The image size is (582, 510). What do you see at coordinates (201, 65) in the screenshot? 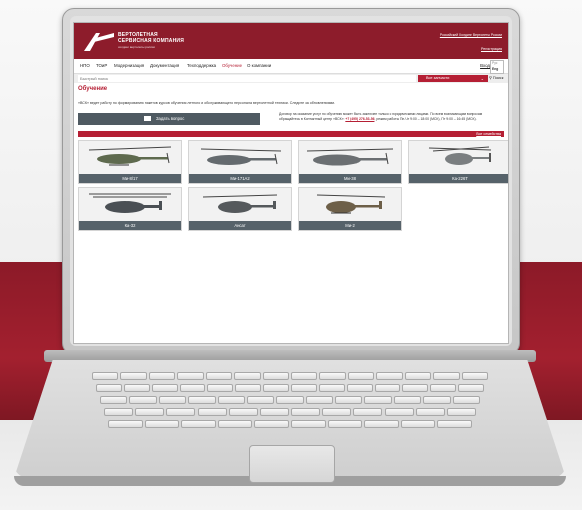
I see `nav-item-support: Техподдержка` at bounding box center [201, 65].